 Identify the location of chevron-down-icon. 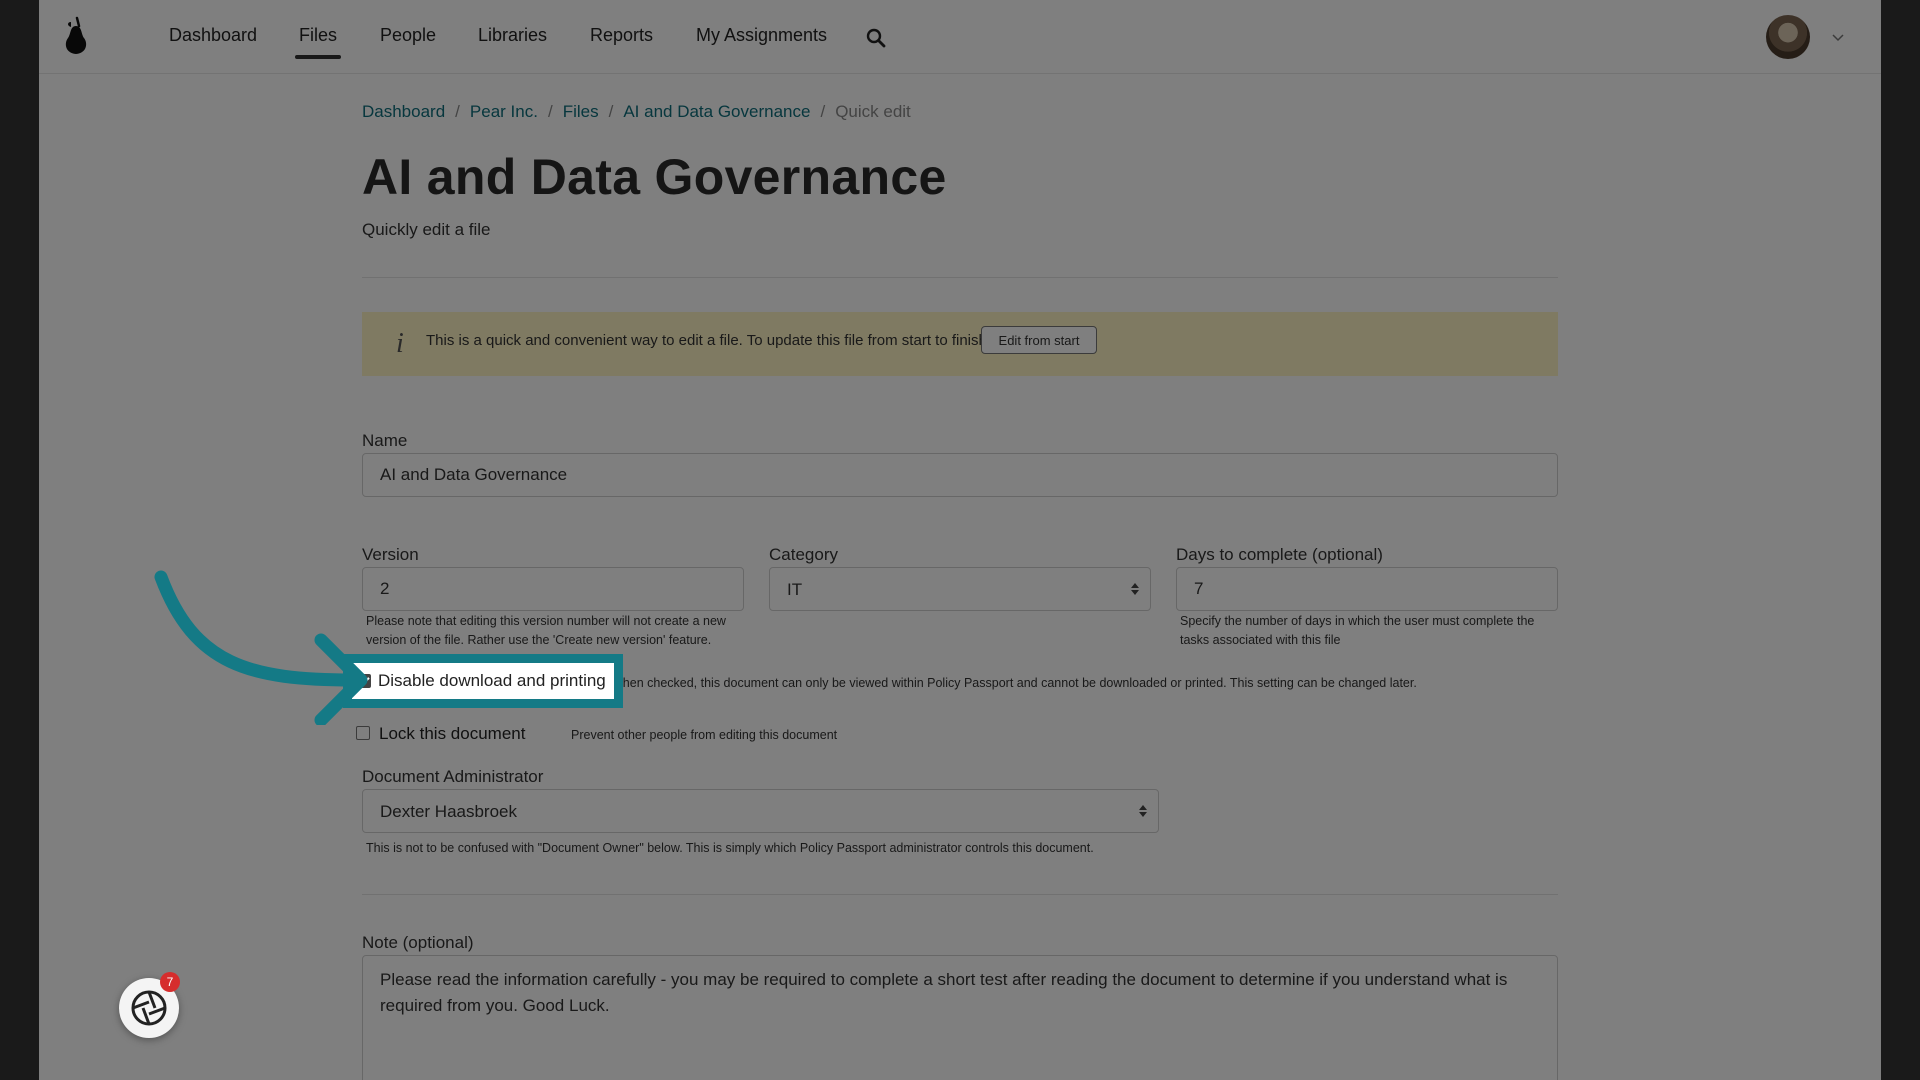
(1838, 37).